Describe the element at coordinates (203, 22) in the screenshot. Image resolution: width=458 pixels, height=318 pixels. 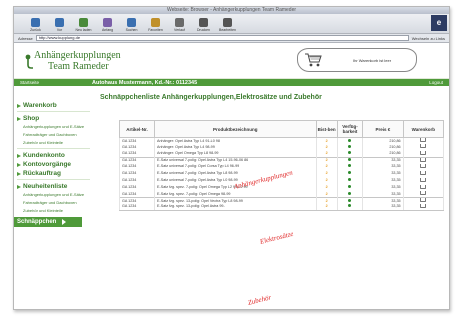
I see `print-icon` at that location.